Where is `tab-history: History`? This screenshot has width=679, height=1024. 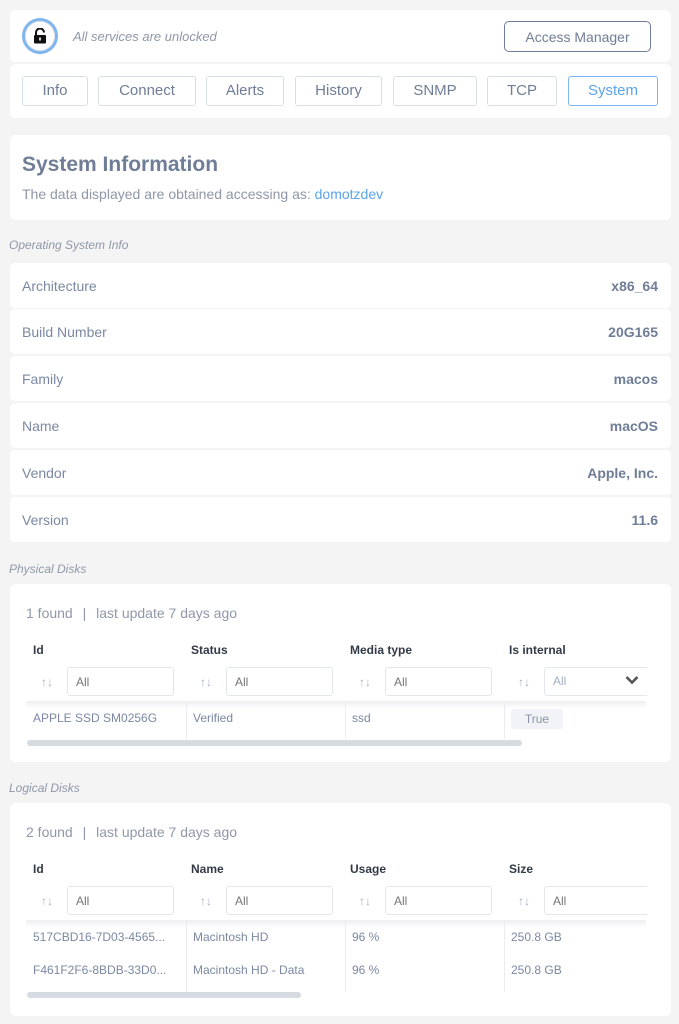
tab-history: History is located at coordinates (338, 91).